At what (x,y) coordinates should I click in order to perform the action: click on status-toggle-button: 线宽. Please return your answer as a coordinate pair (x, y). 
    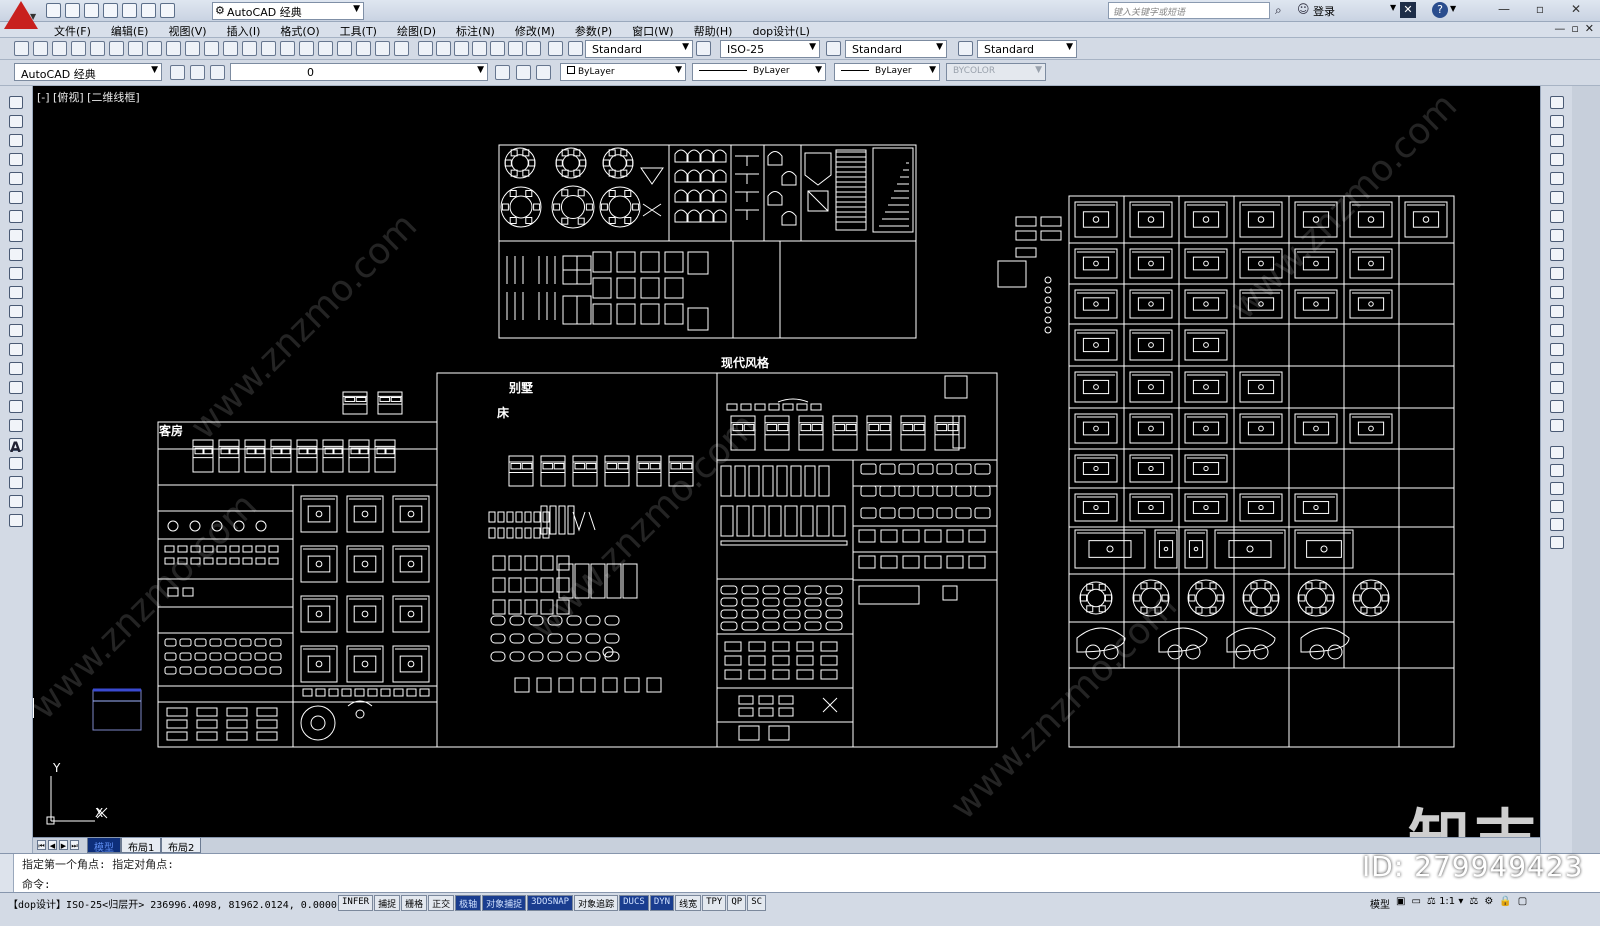
    Looking at the image, I should click on (688, 903).